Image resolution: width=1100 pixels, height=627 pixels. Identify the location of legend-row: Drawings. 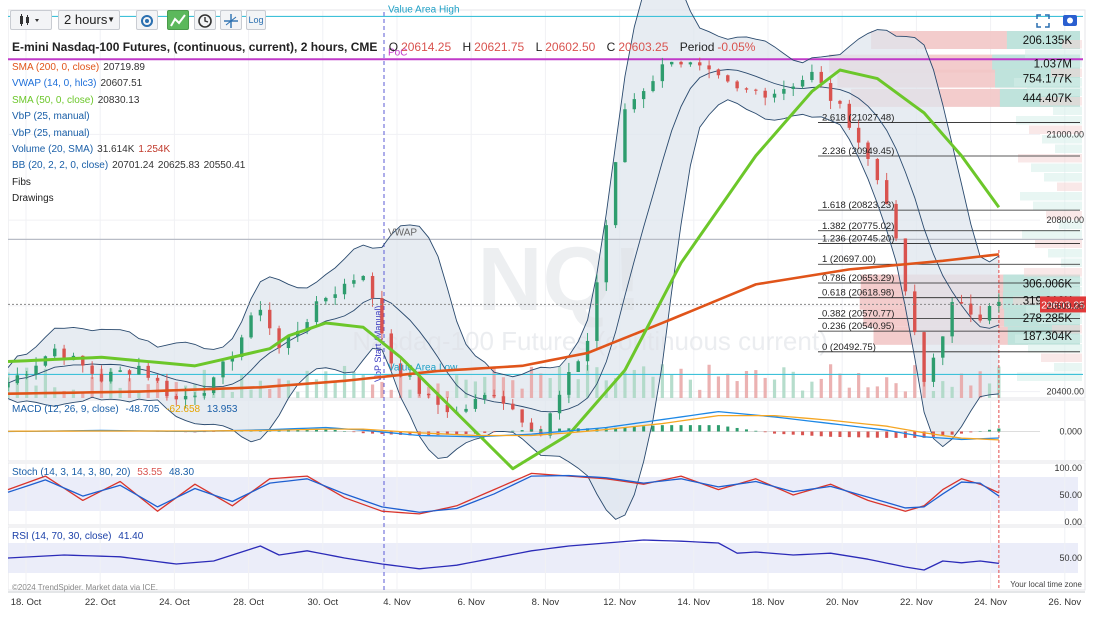
(35, 199).